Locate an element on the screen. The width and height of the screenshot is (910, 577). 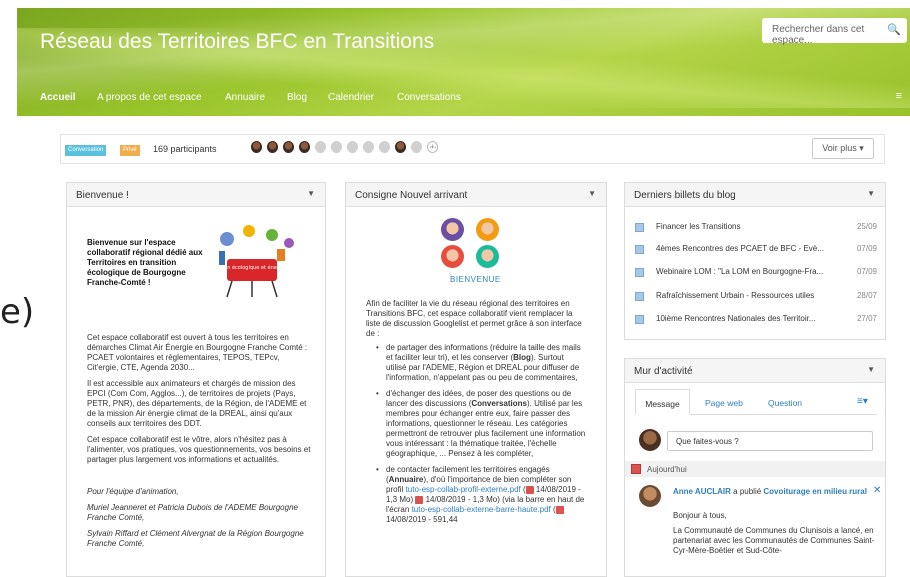
close-icon: ✕ is located at coordinates (877, 490).